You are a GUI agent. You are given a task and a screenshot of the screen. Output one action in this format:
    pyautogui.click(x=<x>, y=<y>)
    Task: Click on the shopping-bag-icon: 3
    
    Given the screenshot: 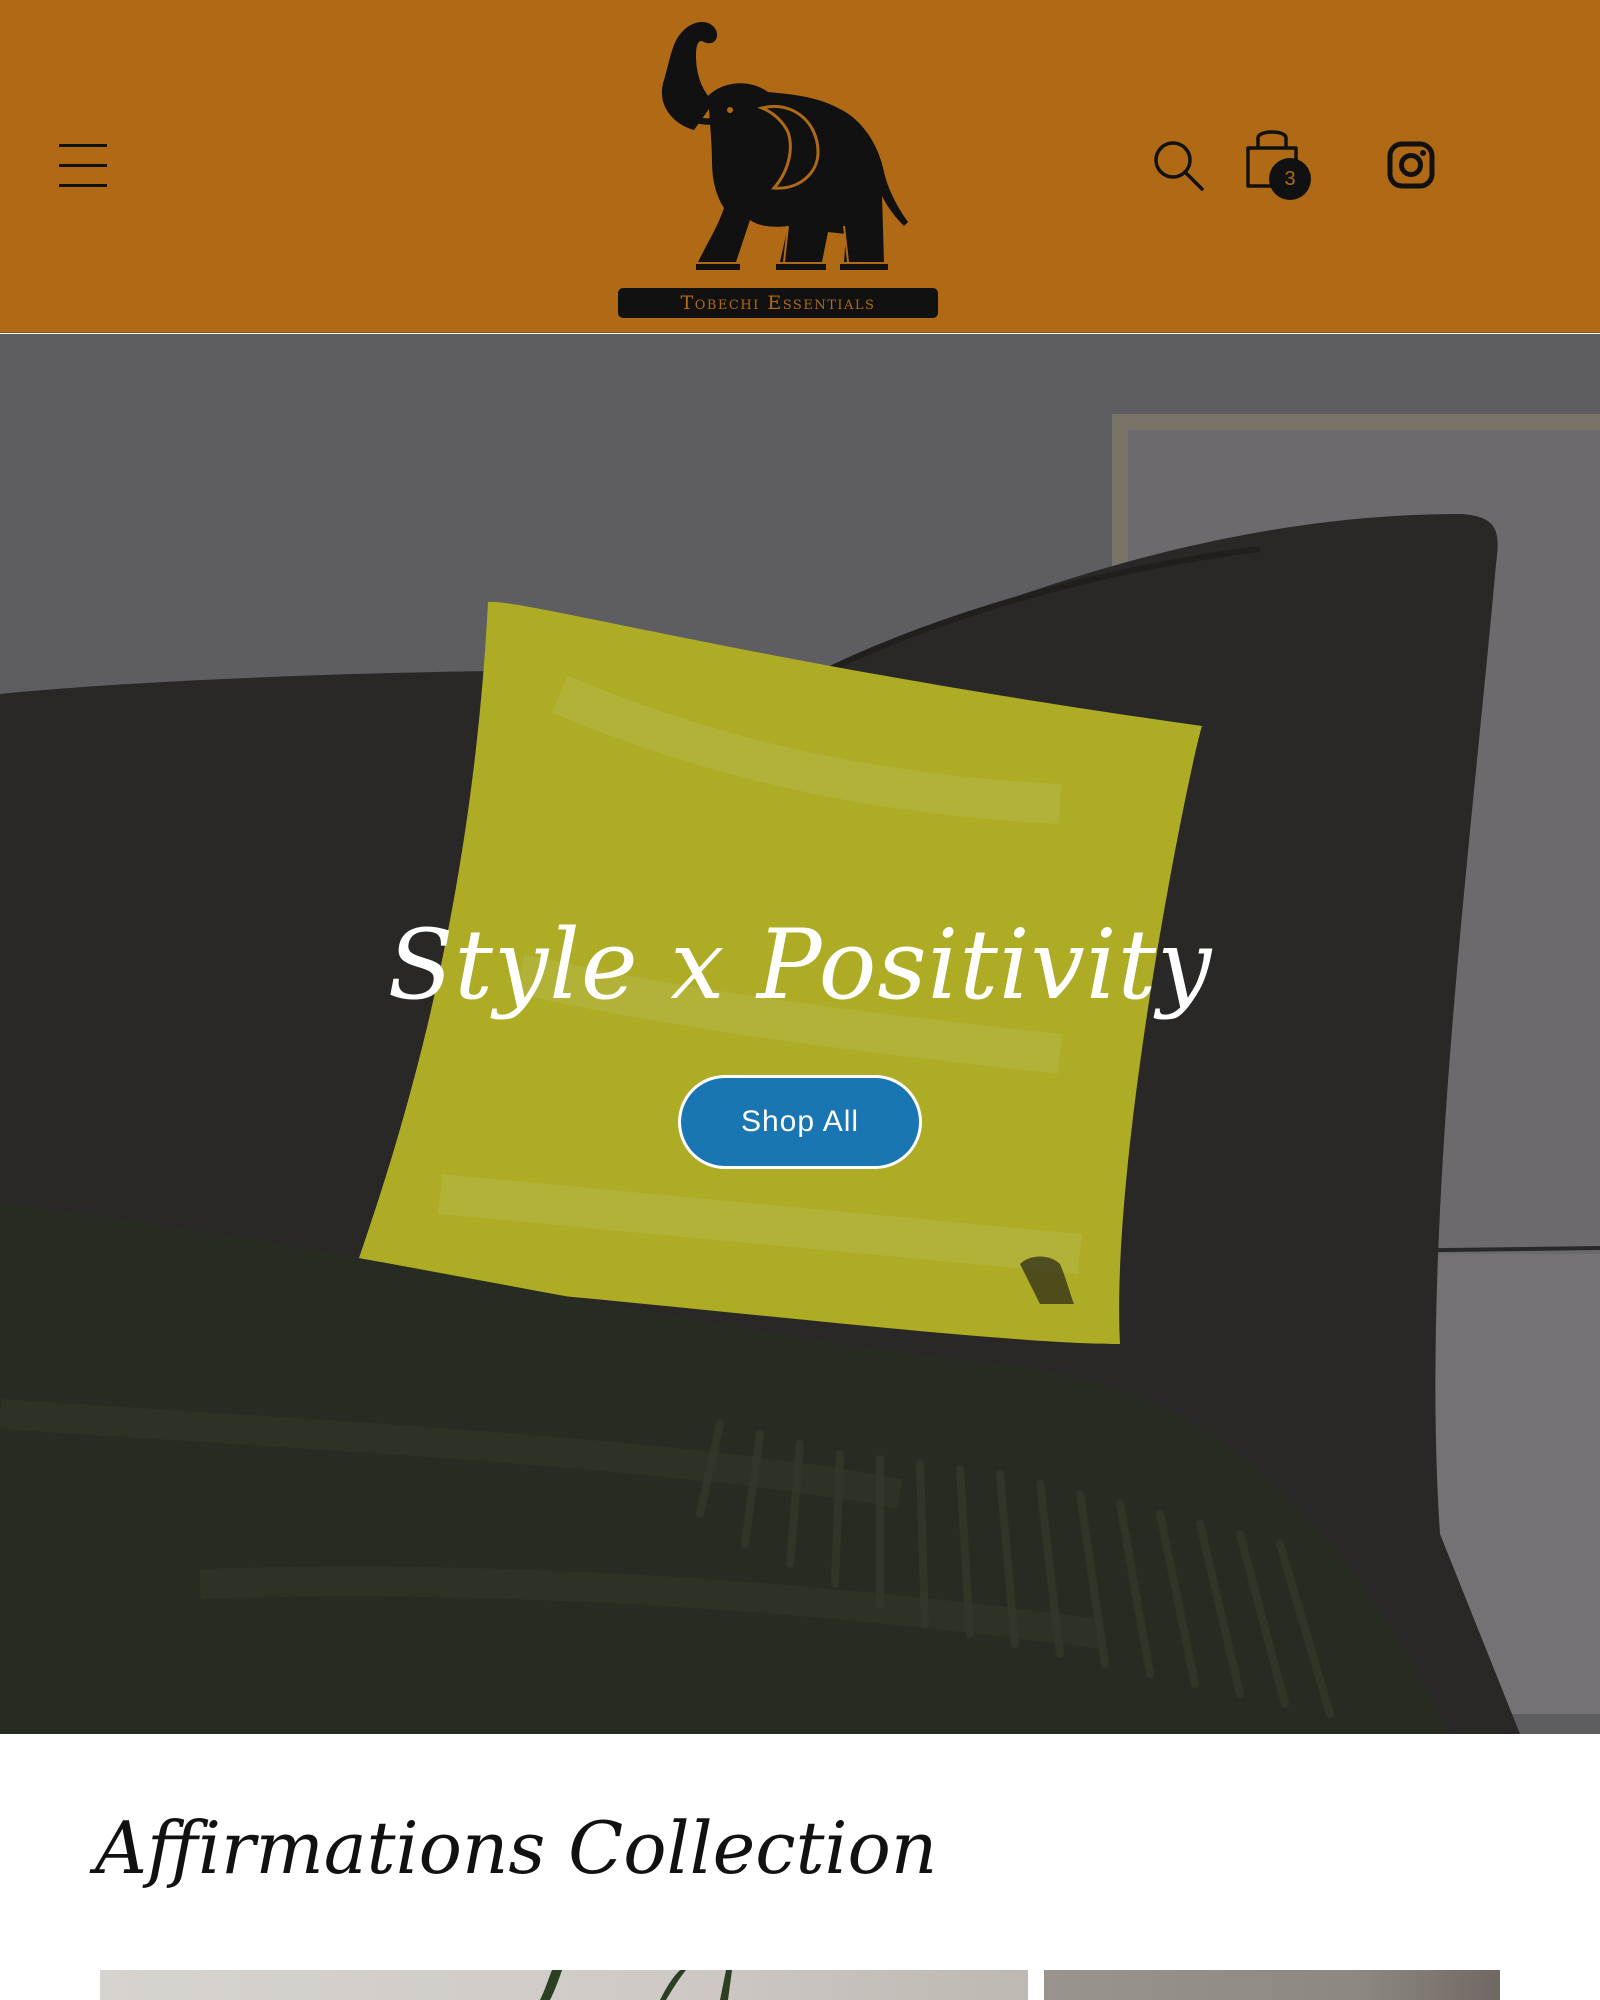 What is the action you would take?
    pyautogui.click(x=1278, y=164)
    